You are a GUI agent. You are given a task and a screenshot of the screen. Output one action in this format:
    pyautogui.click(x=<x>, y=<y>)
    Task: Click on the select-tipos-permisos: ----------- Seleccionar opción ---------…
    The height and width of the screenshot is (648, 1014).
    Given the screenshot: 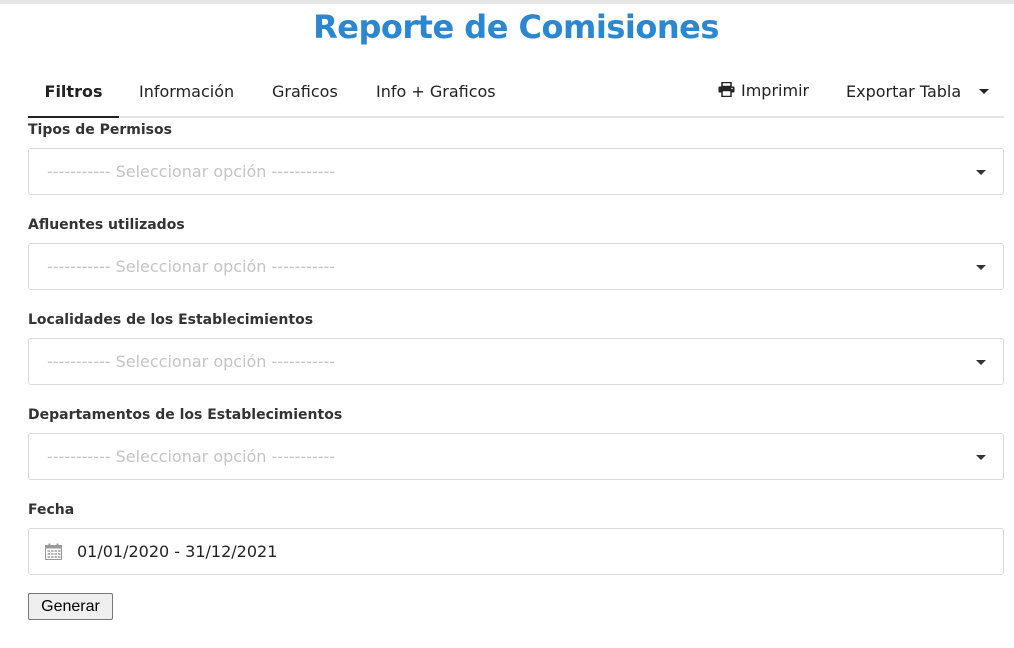 What is the action you would take?
    pyautogui.click(x=516, y=171)
    